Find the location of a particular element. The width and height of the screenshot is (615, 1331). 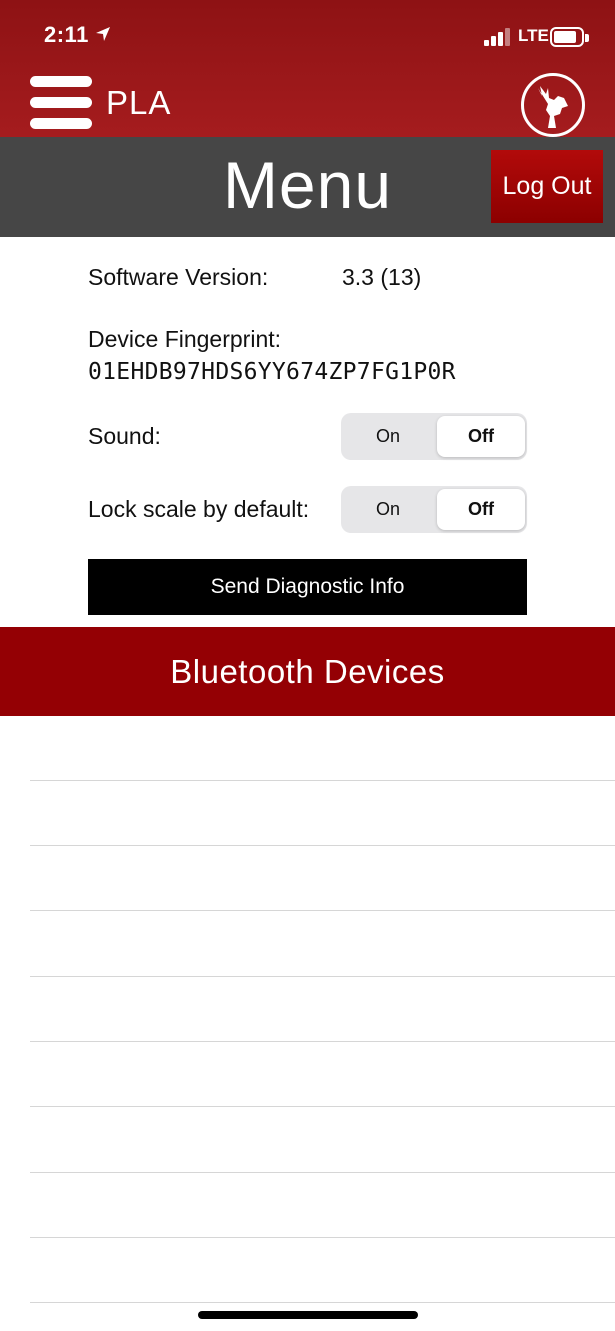

bluetooth-header: Bluetooth Devices is located at coordinates (307, 671).